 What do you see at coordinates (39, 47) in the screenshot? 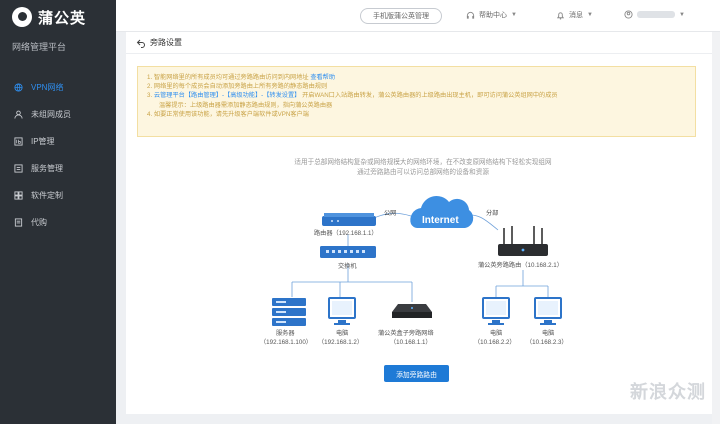
I see `platform-subtitle: 网络管理平台` at bounding box center [39, 47].